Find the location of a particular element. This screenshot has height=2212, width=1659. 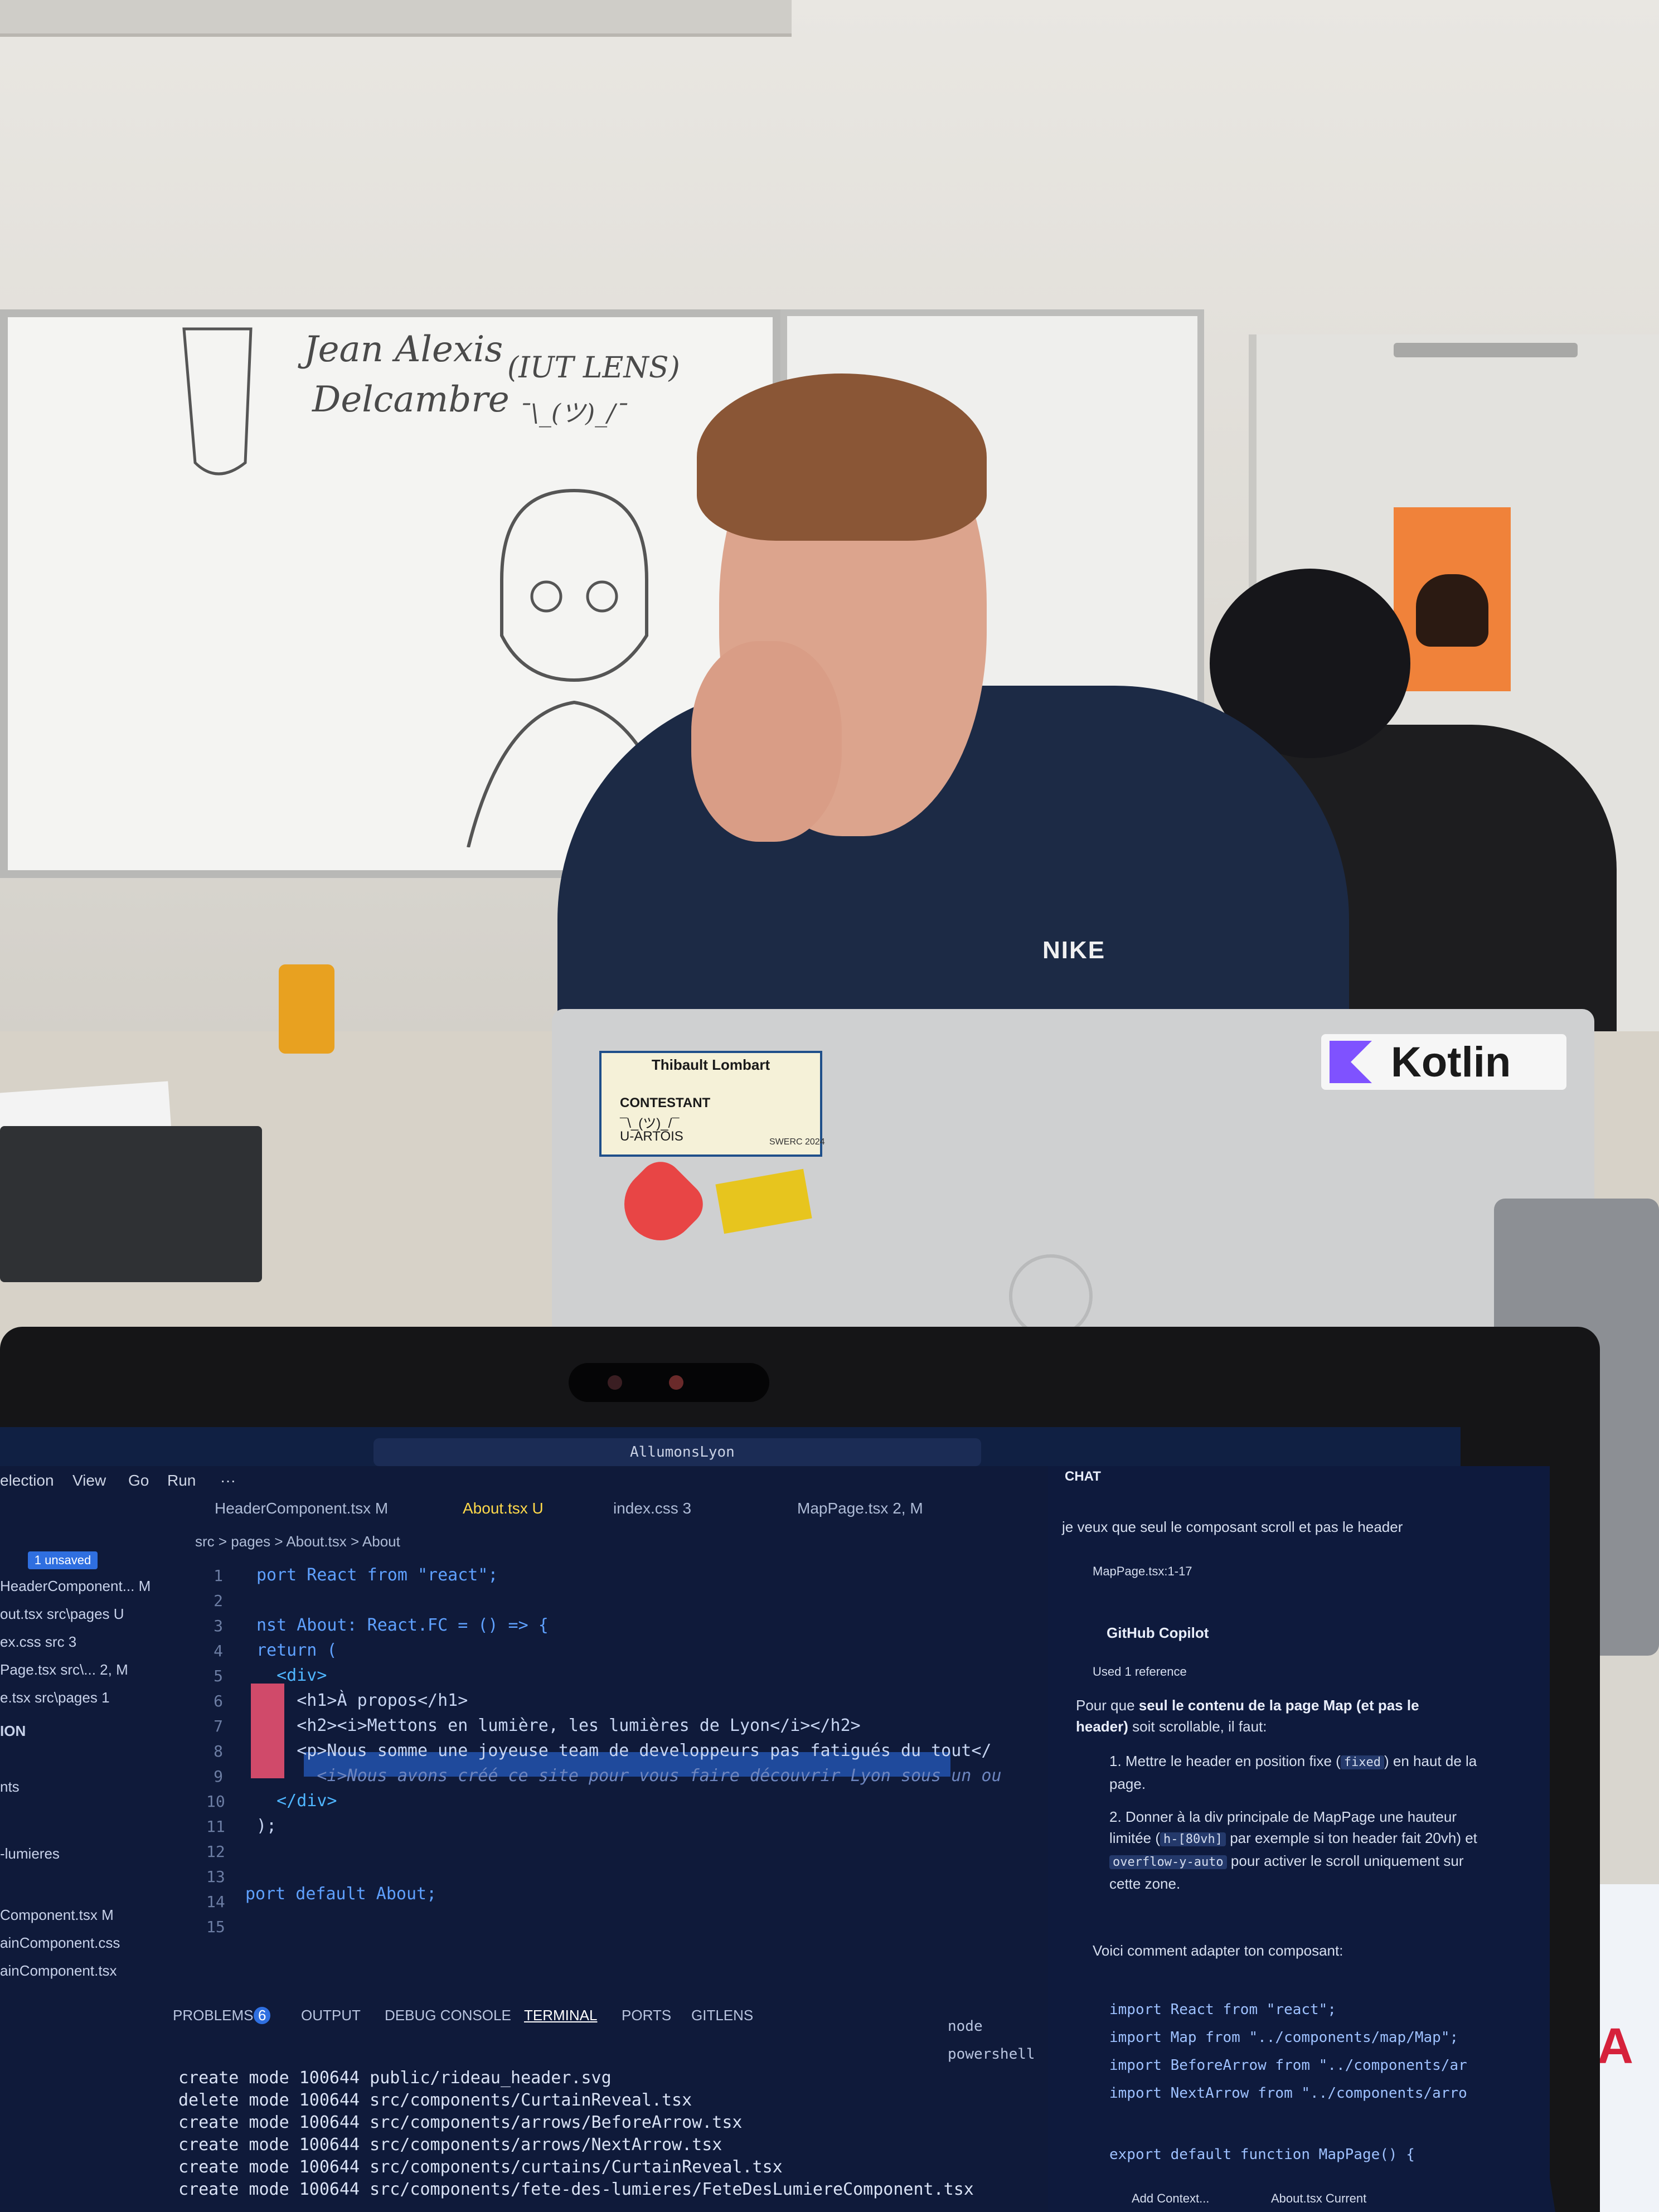

panel-tab-gitlens: GITLENS is located at coordinates (722, 2015).